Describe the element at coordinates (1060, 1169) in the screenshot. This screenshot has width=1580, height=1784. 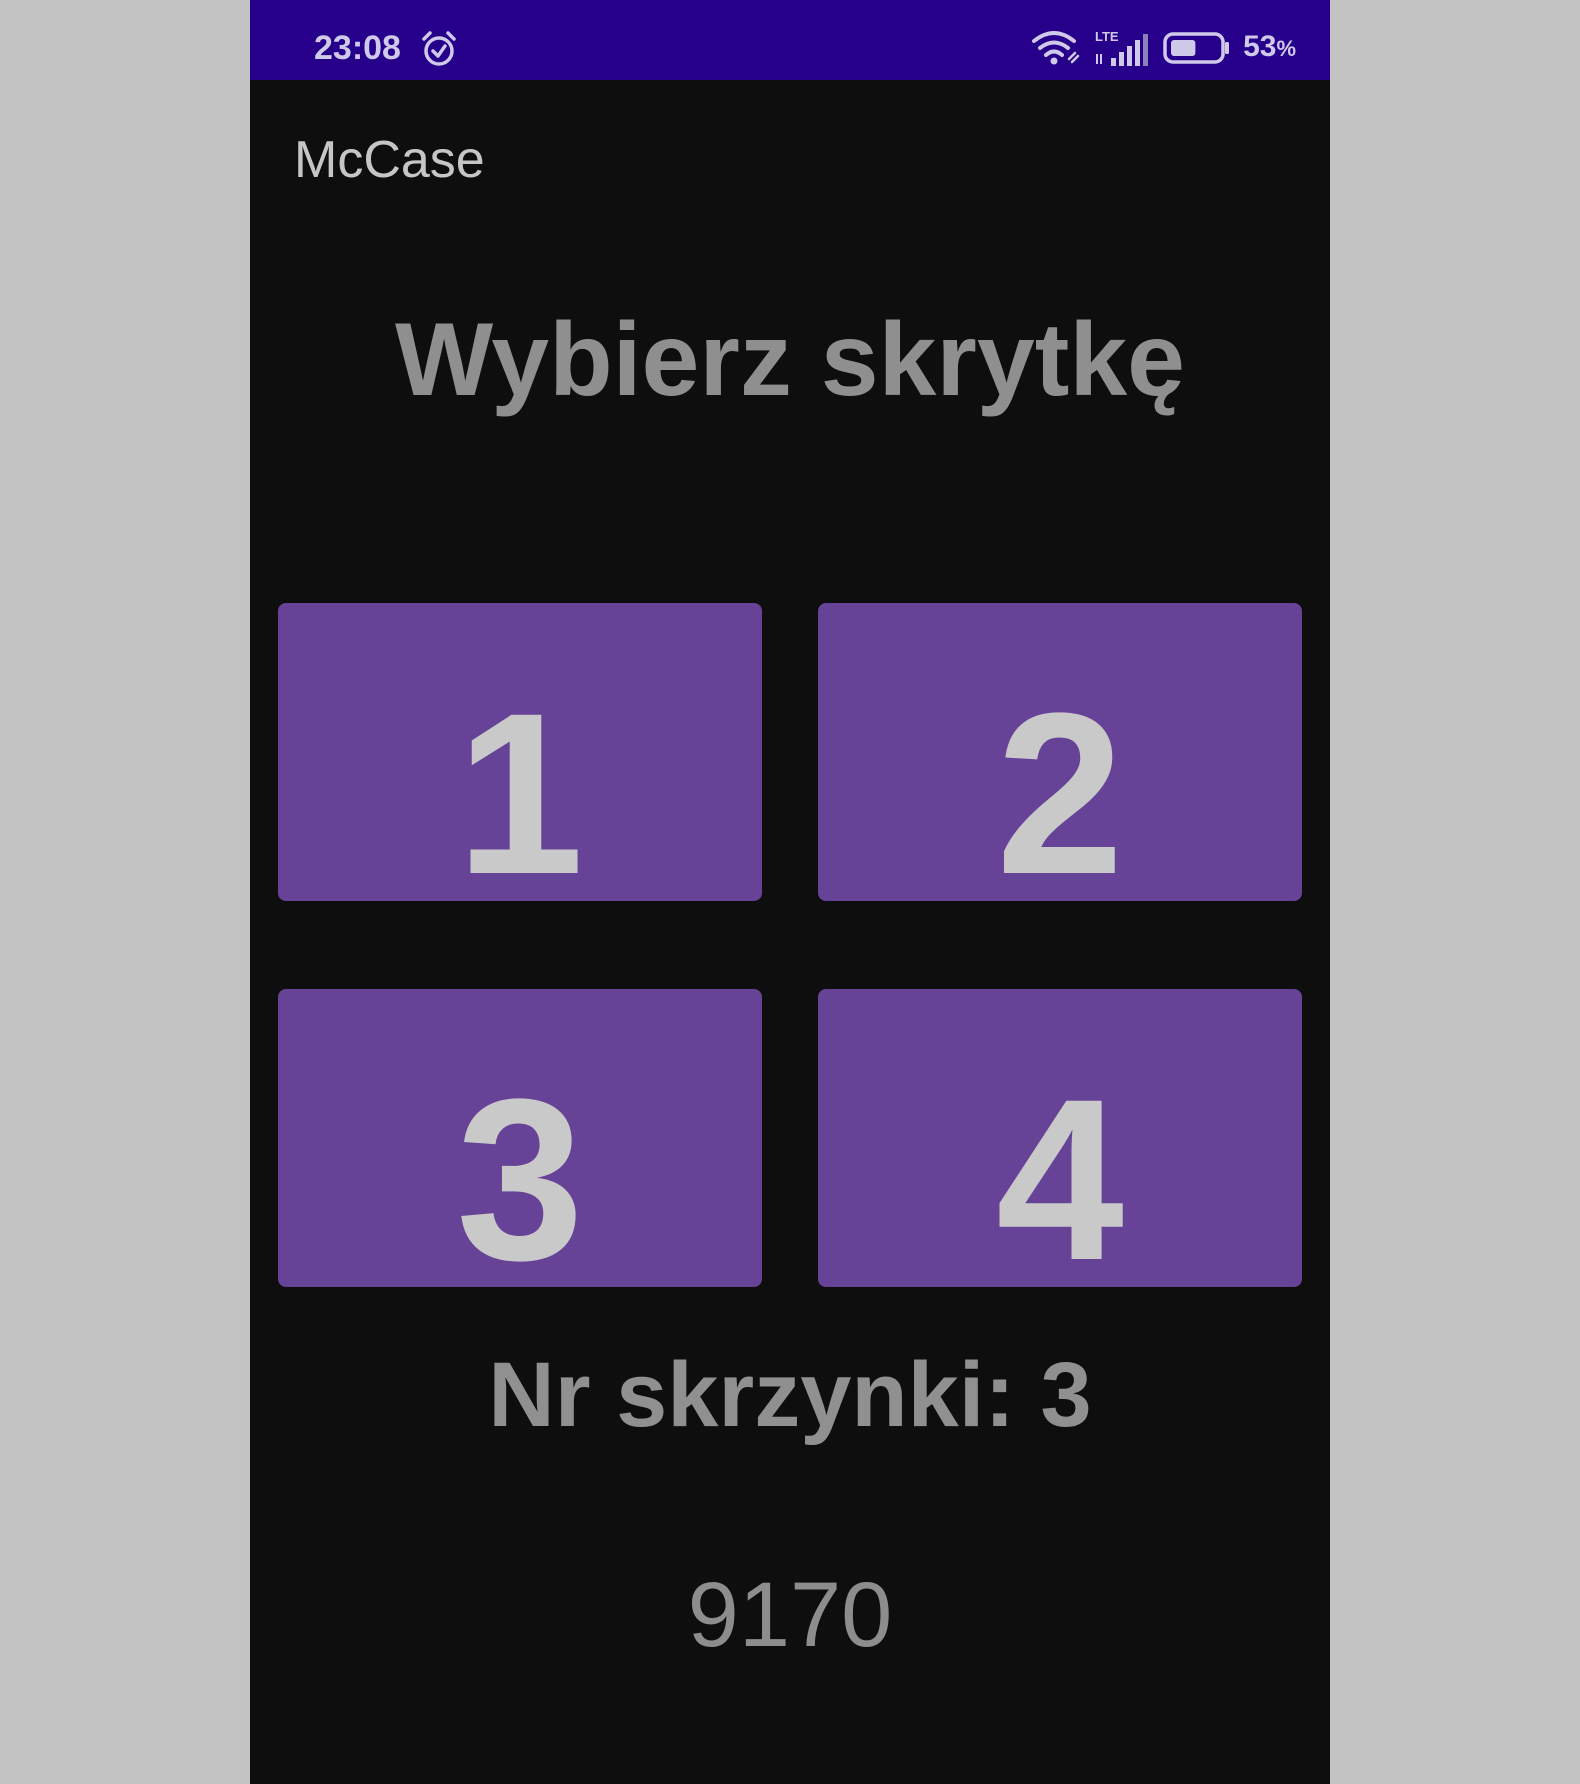
I see `locker-label-4: 4` at that location.